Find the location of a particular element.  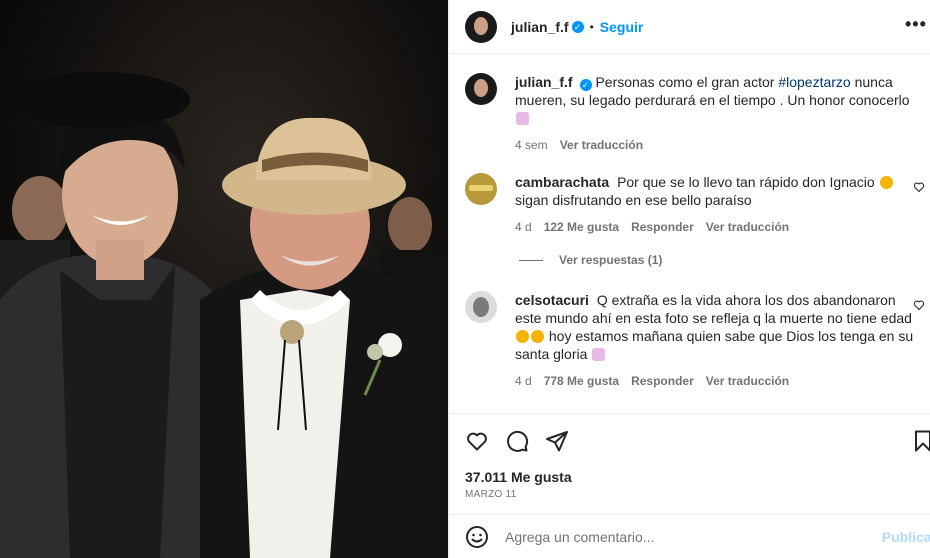

send-icon is located at coordinates (557, 441).